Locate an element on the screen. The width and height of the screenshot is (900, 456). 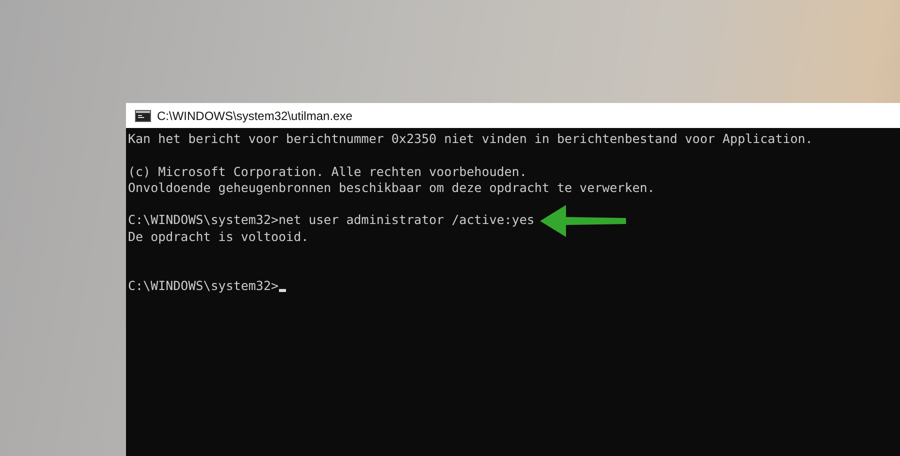
command-line: C:\WINDOWS\system32>net user administrator /active:yes is located at coordinates (331, 220).